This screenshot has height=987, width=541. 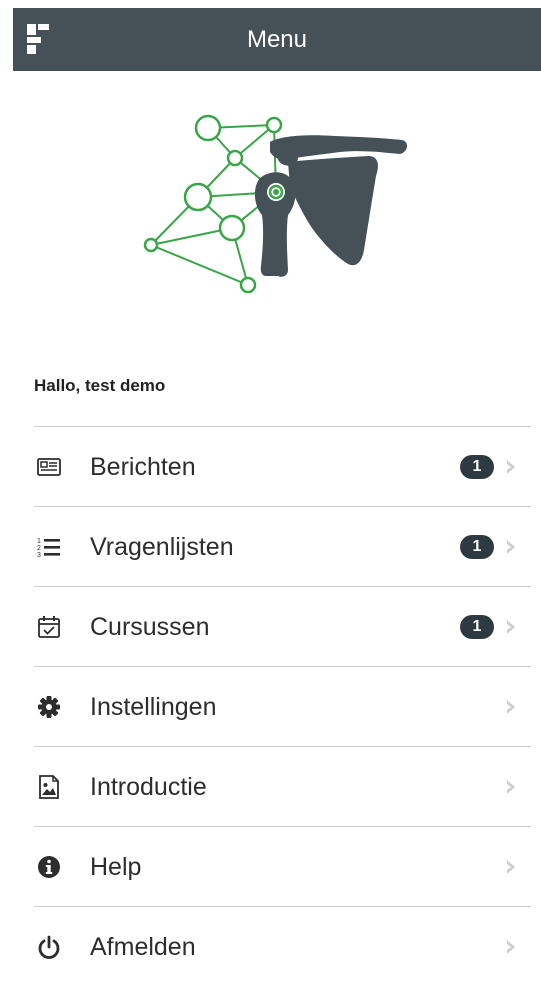 I want to click on menu-item-label: Help, so click(x=116, y=867).